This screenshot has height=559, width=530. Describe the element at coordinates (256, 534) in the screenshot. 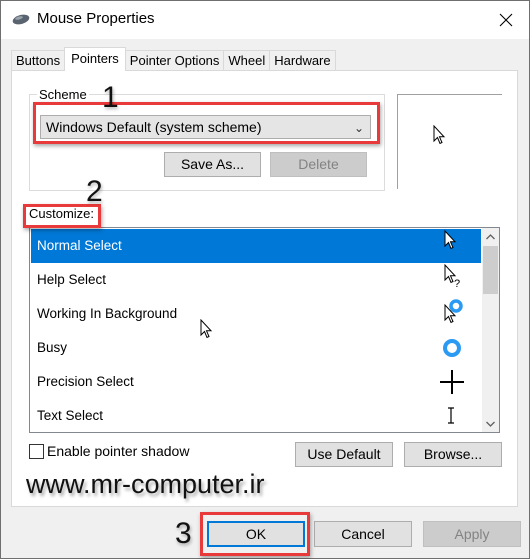

I see `ok-button: OK` at that location.